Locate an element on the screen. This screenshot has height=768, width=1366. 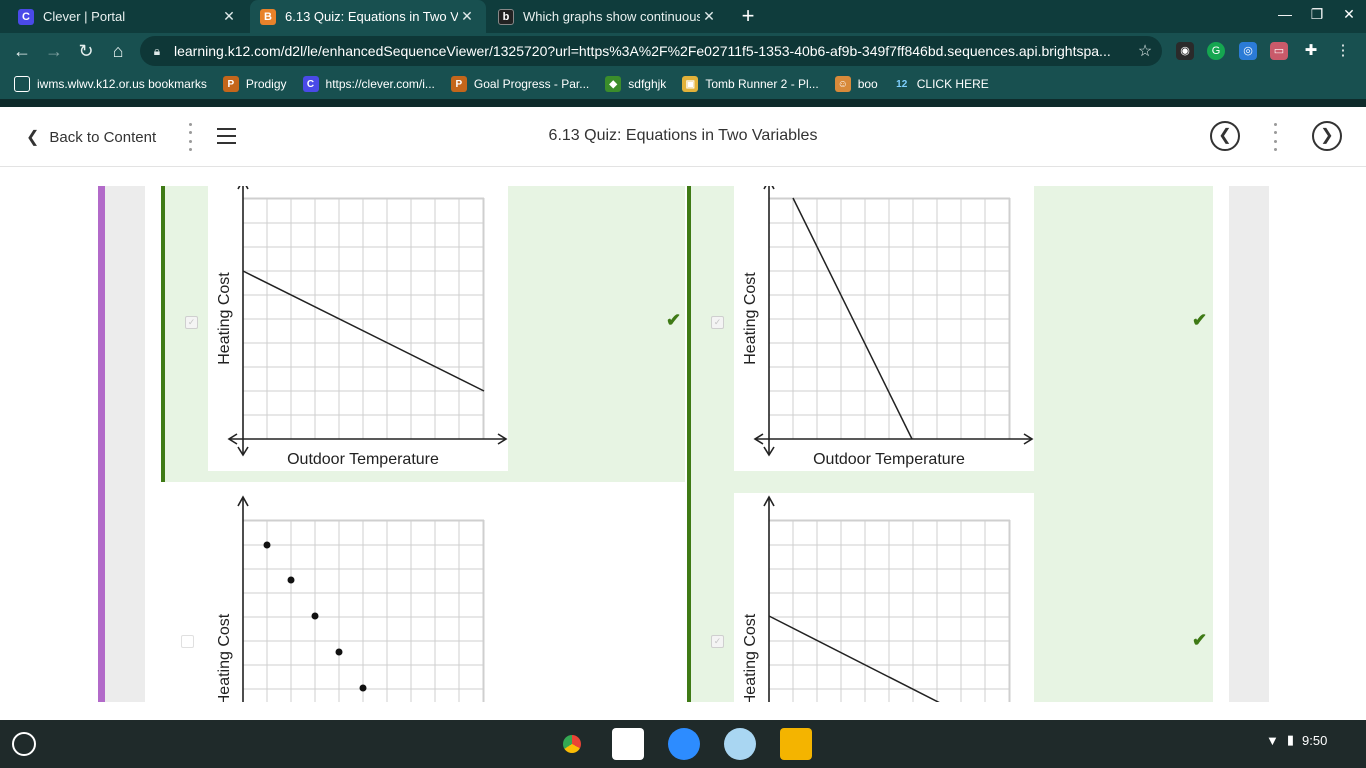
clock: 9:50 is located at coordinates (1315, 740).